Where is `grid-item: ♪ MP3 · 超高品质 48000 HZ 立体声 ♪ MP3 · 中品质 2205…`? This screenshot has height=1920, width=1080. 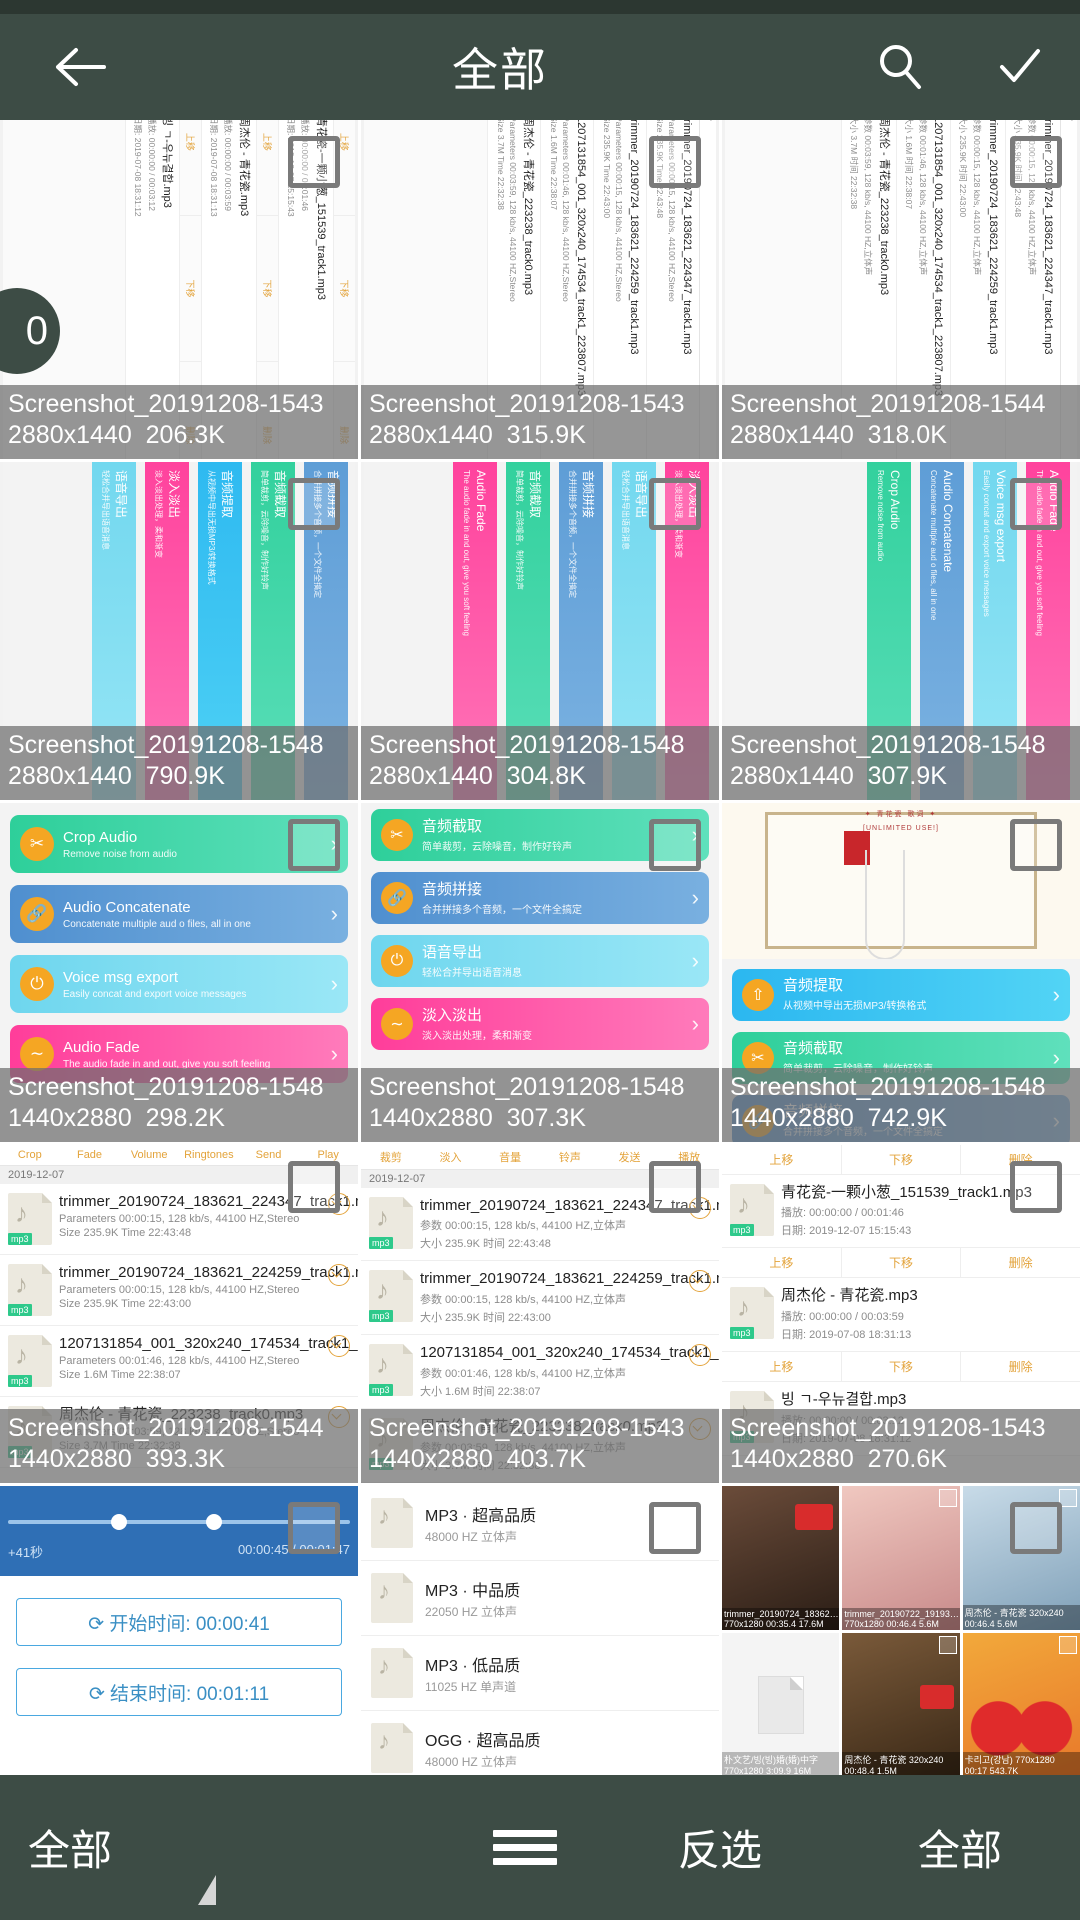 grid-item: ♪ MP3 · 超高品质 48000 HZ 立体声 ♪ MP3 · 中品质 2205… is located at coordinates (540, 1630).